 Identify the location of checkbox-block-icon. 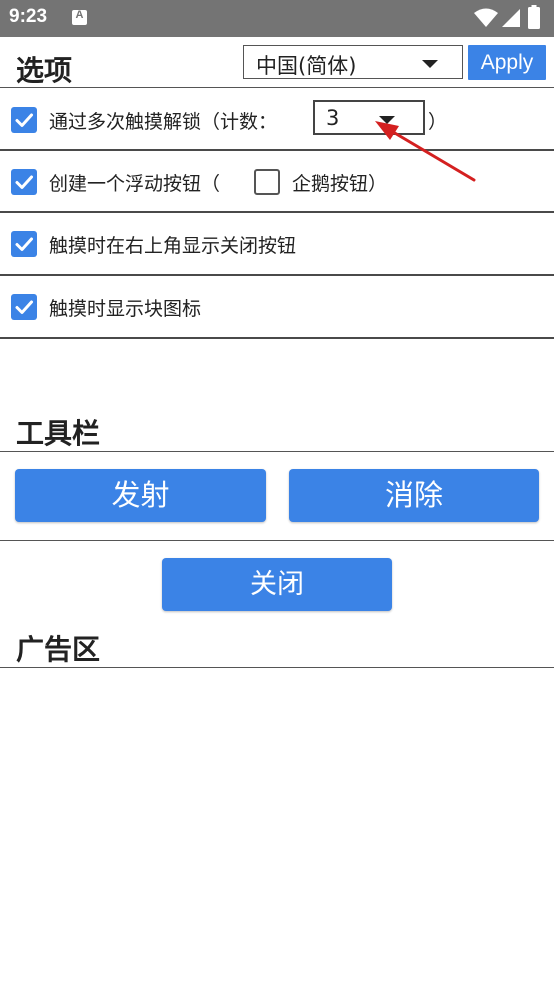
(24, 307).